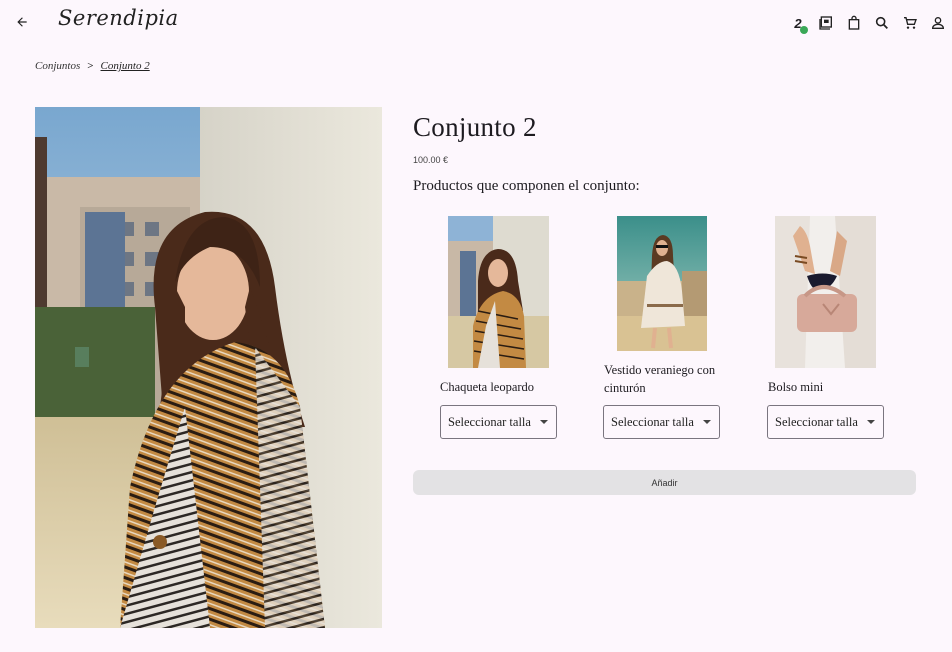  Describe the element at coordinates (526, 186) in the screenshot. I see `components-heading: Productos que componen el conjunto:` at that location.